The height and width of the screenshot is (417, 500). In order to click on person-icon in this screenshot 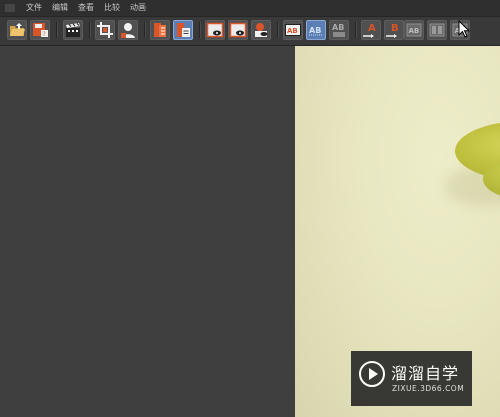, I will do `click(128, 30)`.